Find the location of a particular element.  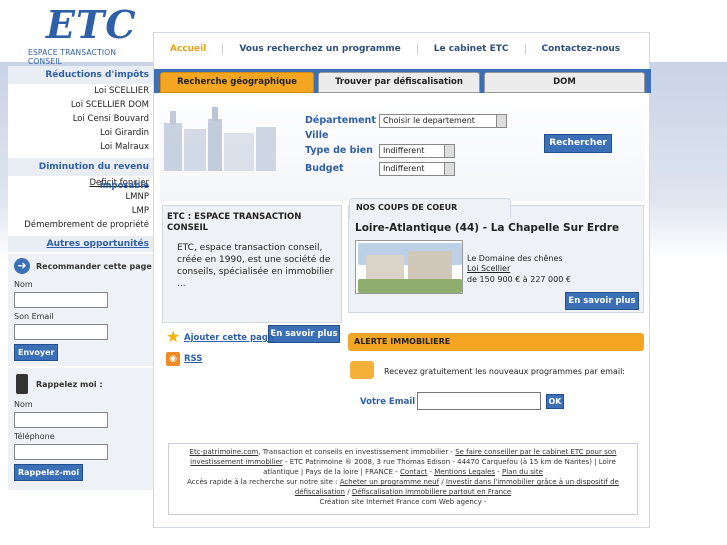

sidebar-item-lmnp: LMNP is located at coordinates (80, 197).